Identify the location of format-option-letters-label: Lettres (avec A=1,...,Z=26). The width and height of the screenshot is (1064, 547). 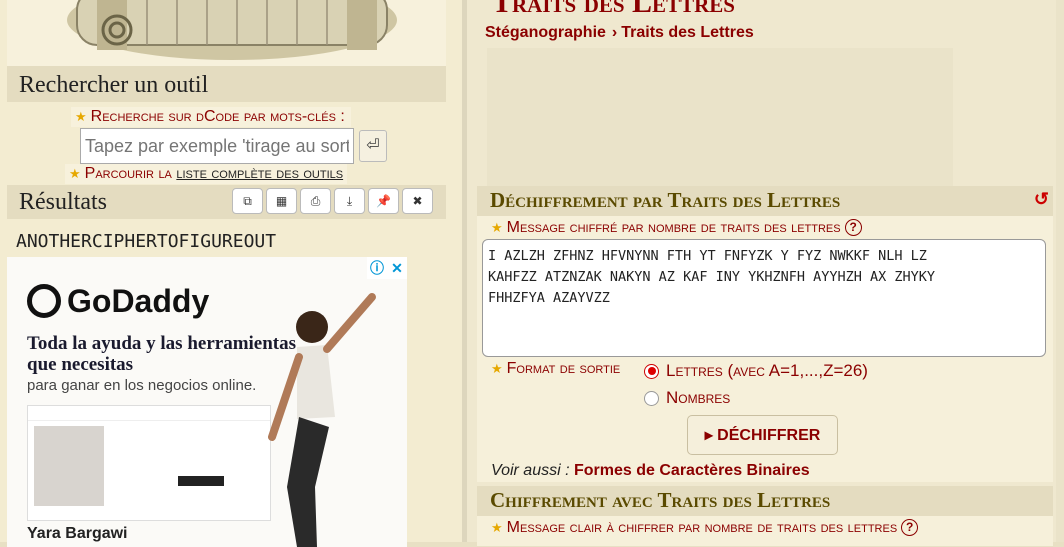
(767, 370).